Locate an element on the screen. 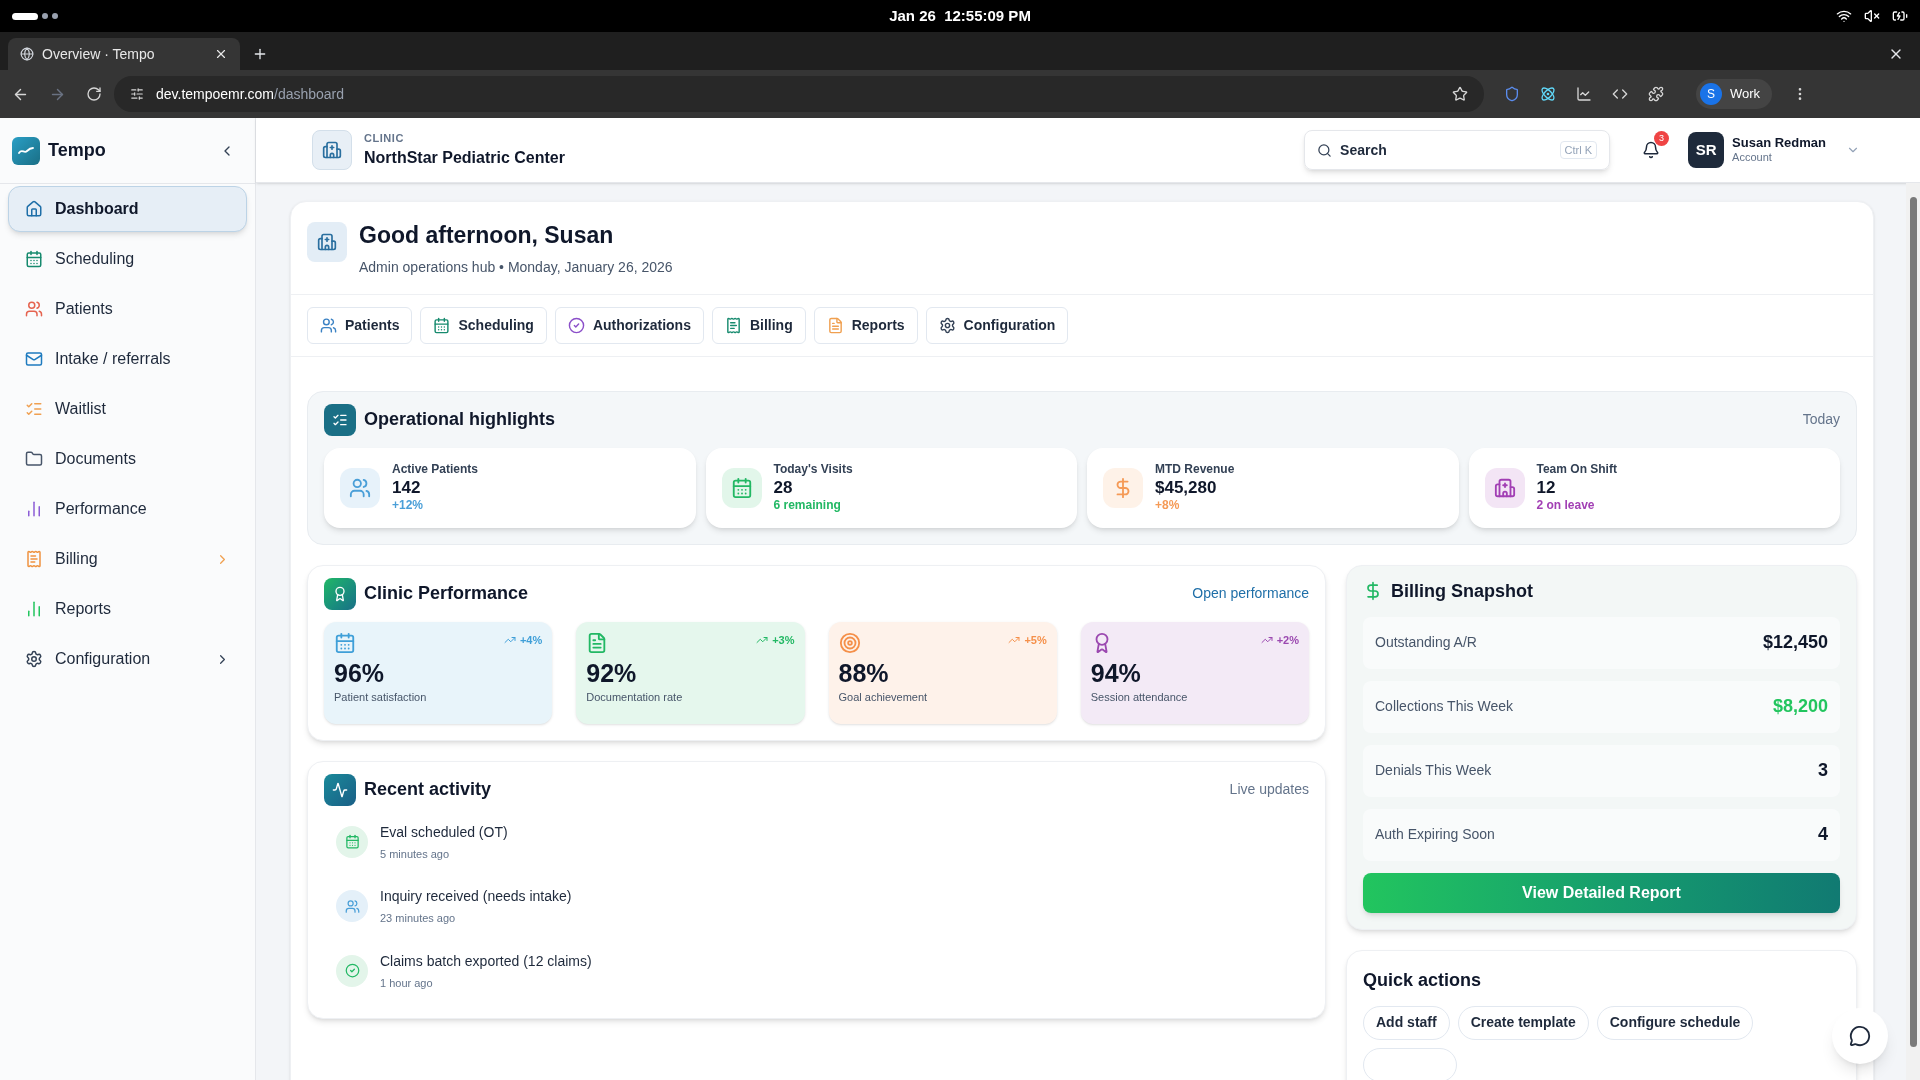 This screenshot has height=1080, width=1920. shortcut-tab: Reports is located at coordinates (865, 325).